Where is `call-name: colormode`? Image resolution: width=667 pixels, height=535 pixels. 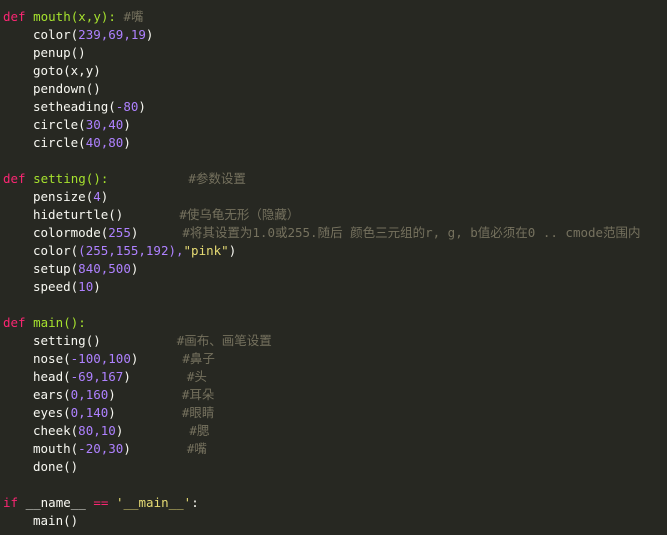
call-name: colormode is located at coordinates (67, 232).